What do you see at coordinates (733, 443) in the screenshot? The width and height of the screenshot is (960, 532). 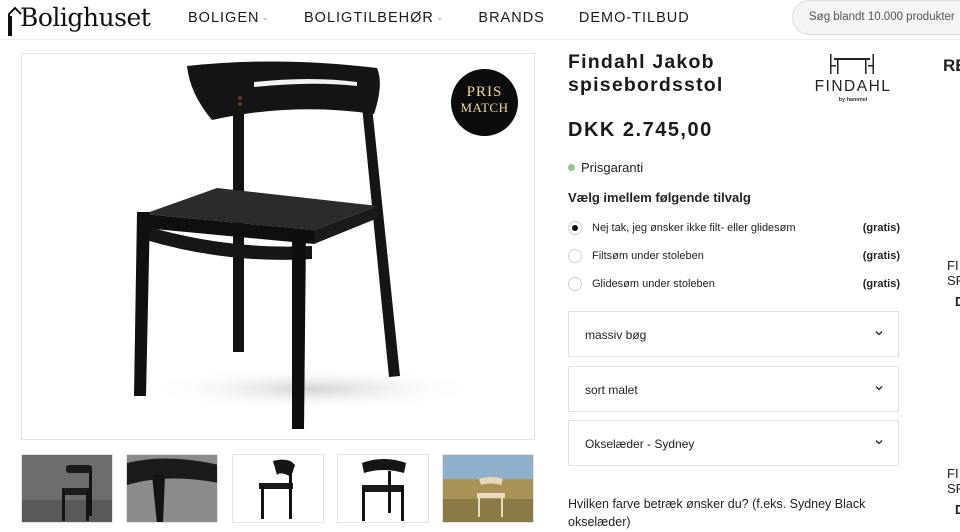 I see `upholstery-select: Okselæder - Sydney` at bounding box center [733, 443].